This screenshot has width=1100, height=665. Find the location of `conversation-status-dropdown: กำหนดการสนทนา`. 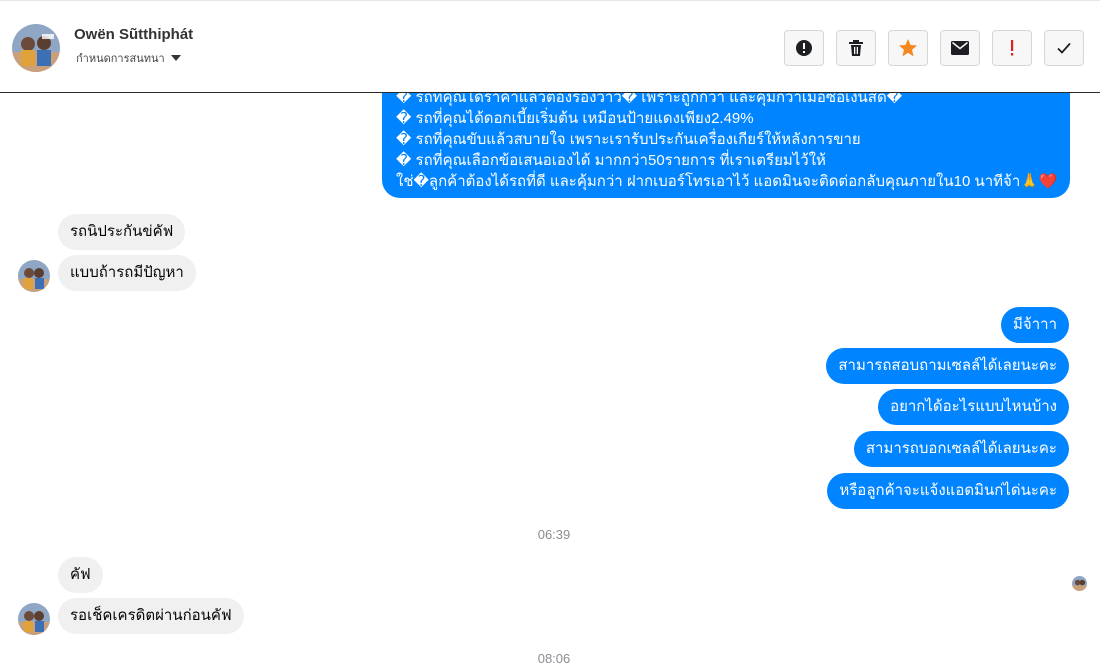

conversation-status-dropdown: กำหนดการสนทนา is located at coordinates (128, 58).